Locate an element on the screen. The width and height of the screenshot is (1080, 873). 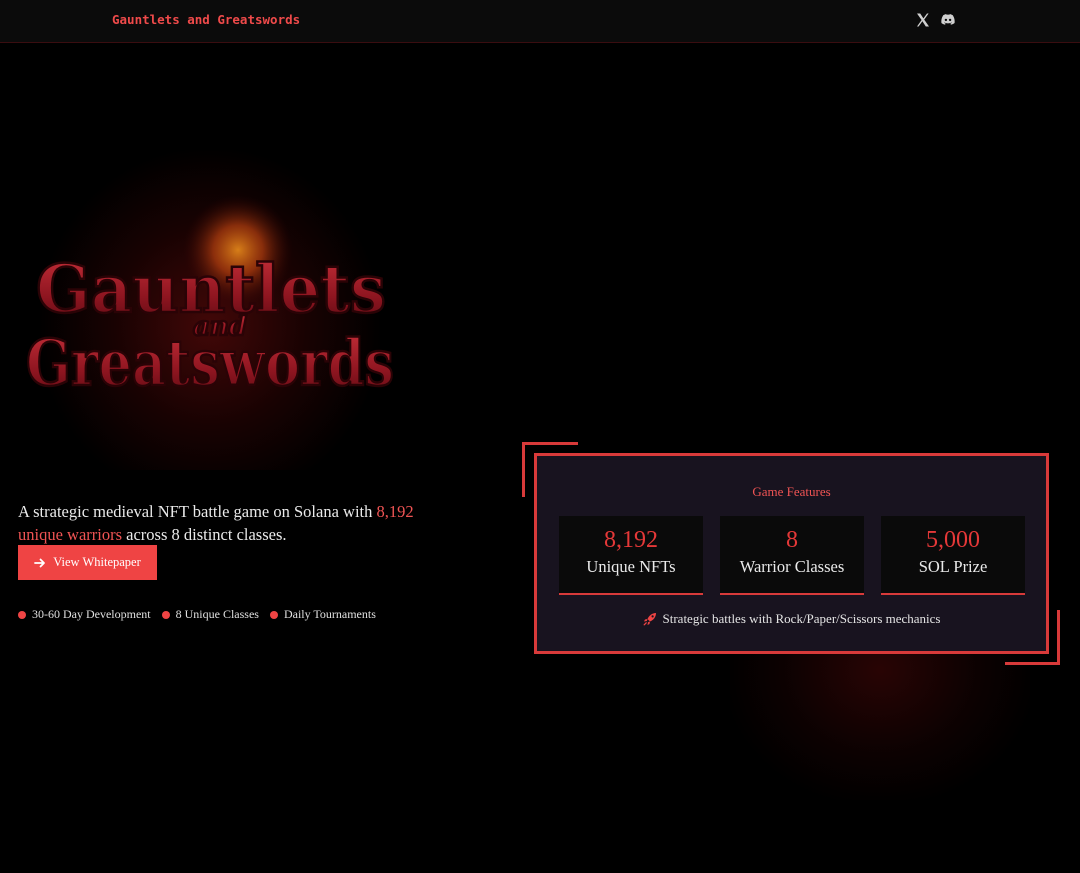
view-whitepaper-label: View Whitepaper is located at coordinates (97, 562).